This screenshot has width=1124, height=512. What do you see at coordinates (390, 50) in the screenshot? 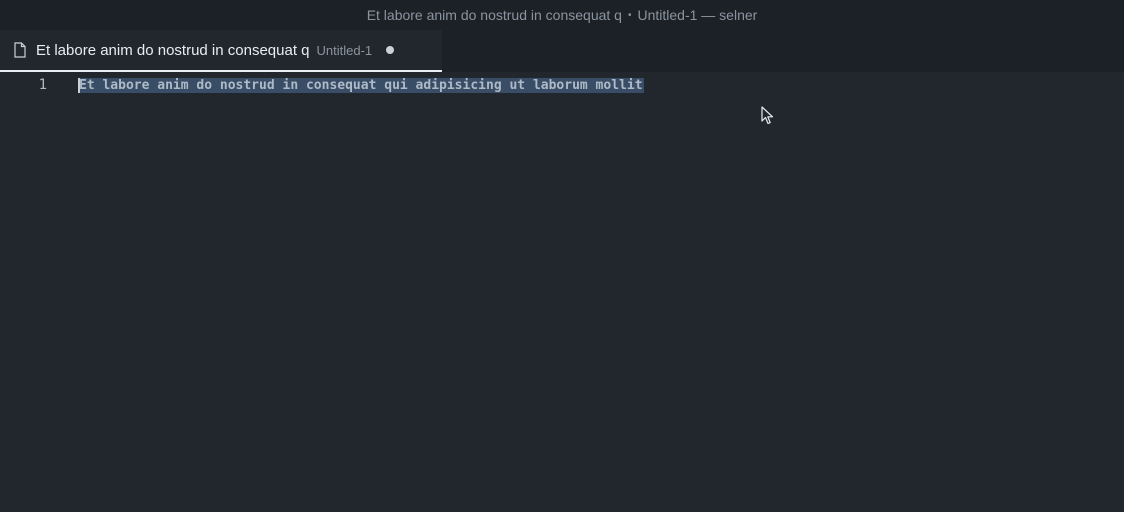
I see `unsaved-changes-dot-icon` at bounding box center [390, 50].